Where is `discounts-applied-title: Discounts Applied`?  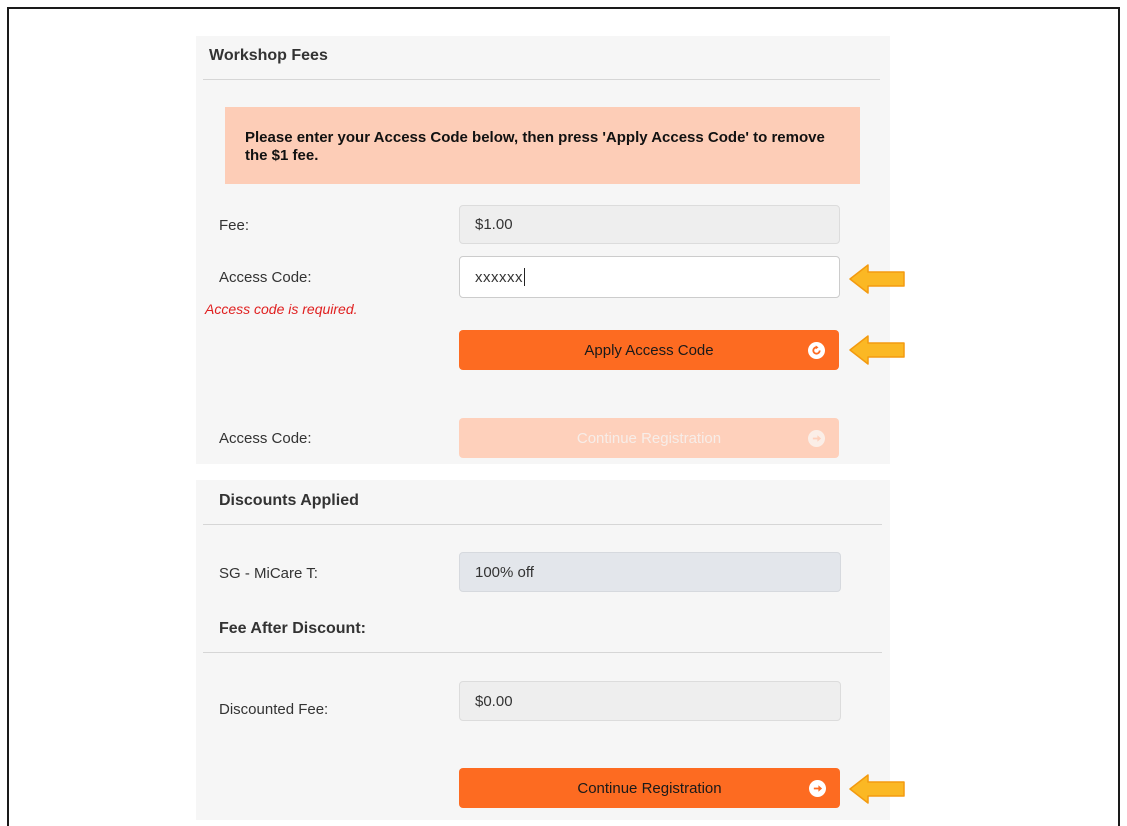 discounts-applied-title: Discounts Applied is located at coordinates (289, 500).